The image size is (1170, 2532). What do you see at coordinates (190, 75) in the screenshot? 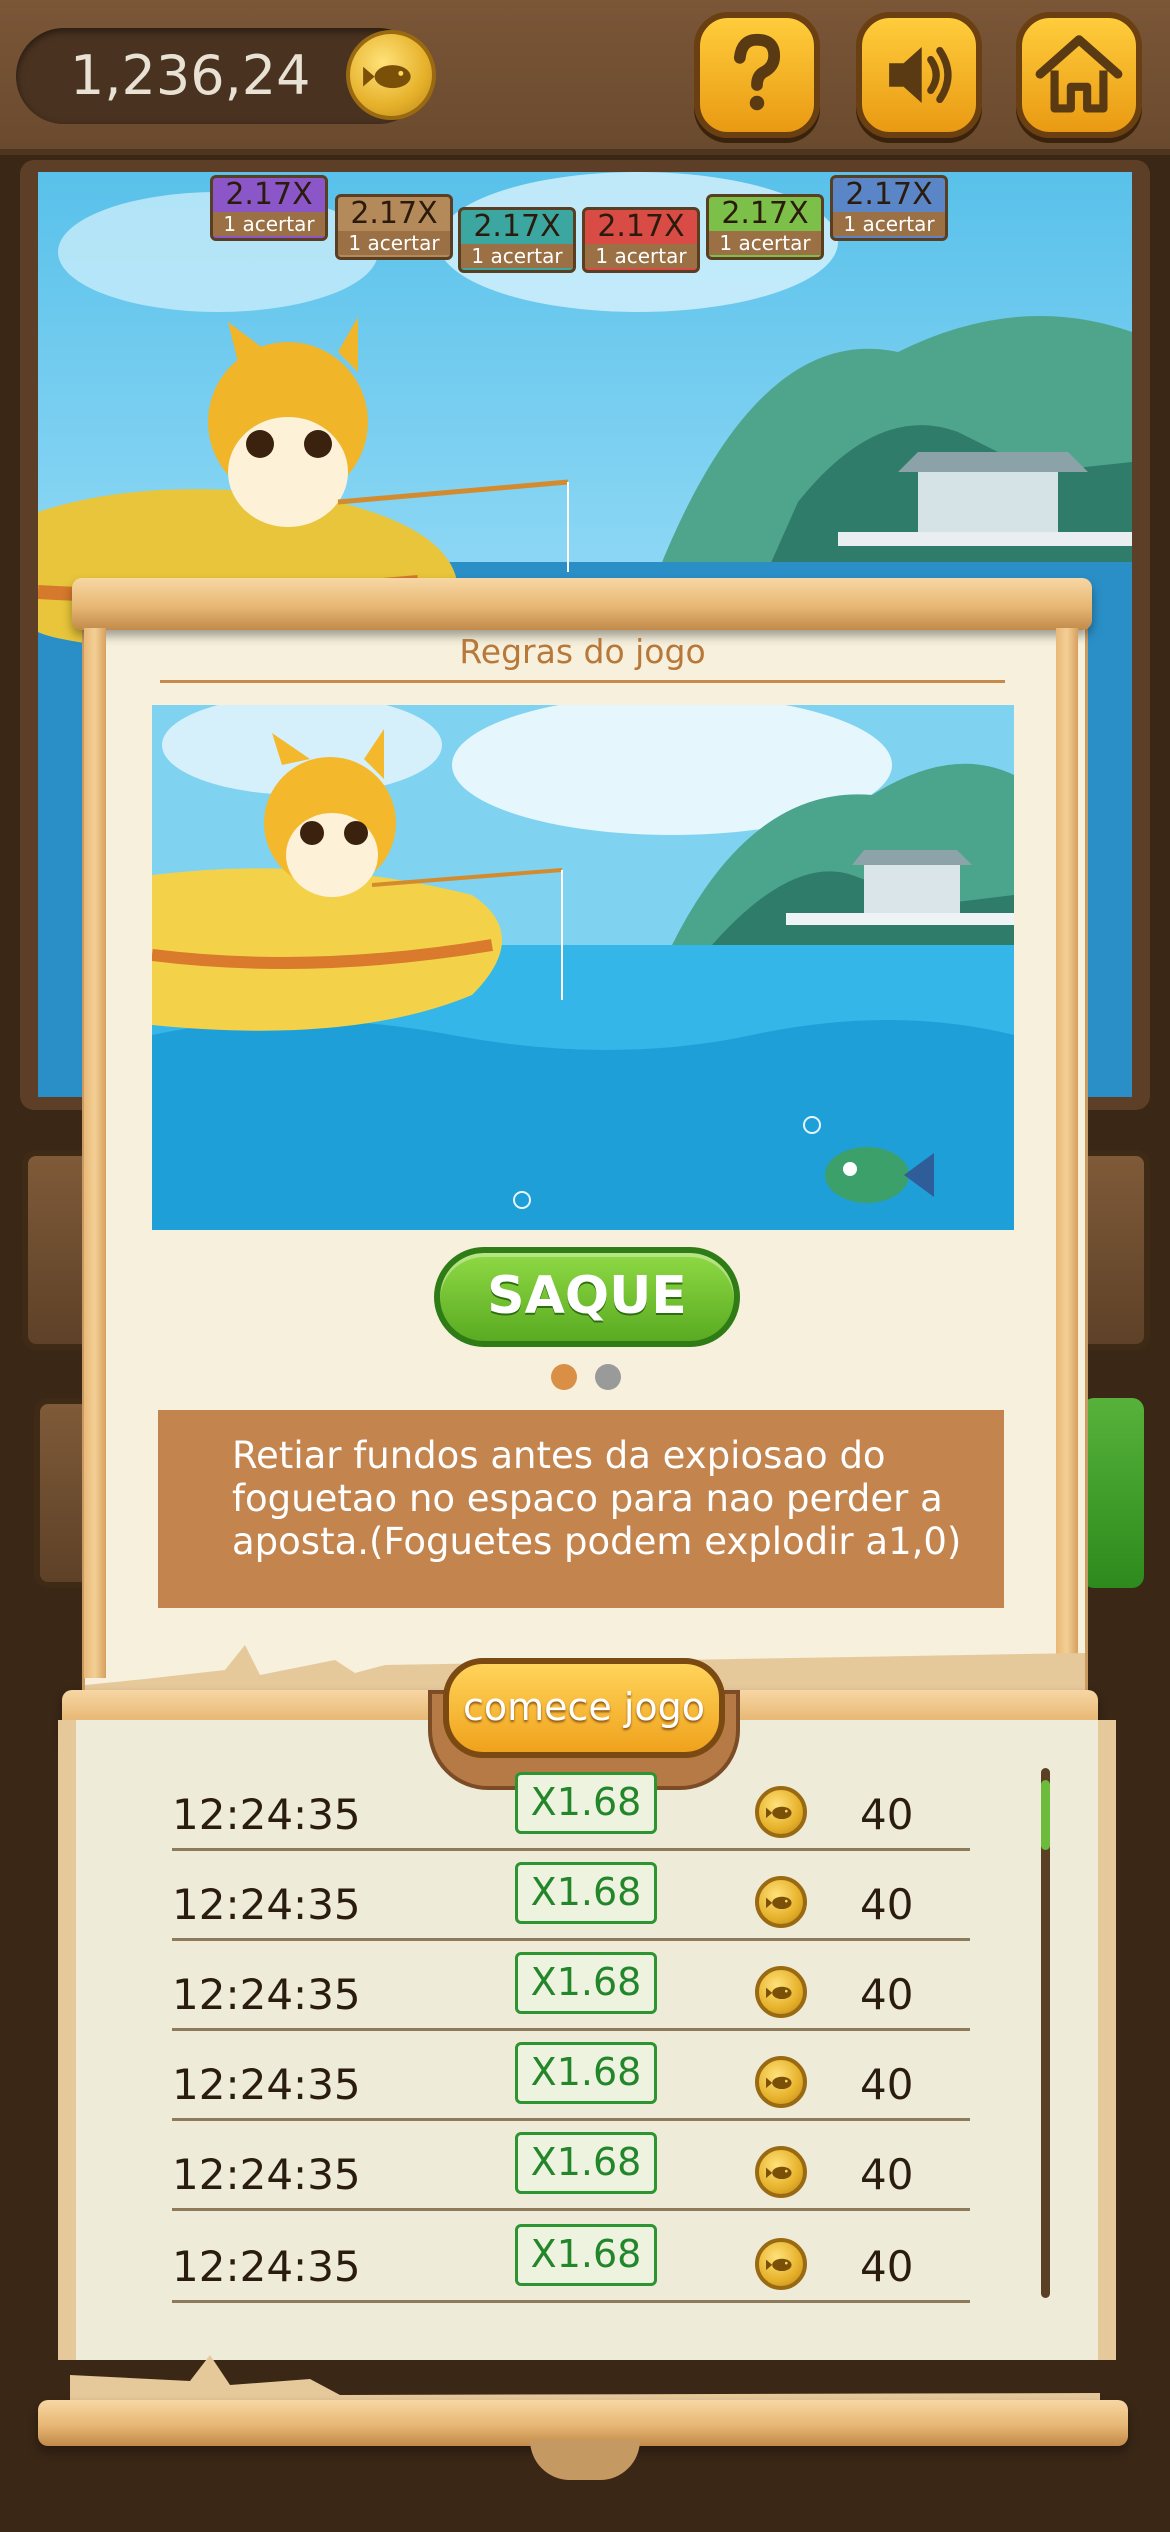
I see `balance-value: 1,236,24` at bounding box center [190, 75].